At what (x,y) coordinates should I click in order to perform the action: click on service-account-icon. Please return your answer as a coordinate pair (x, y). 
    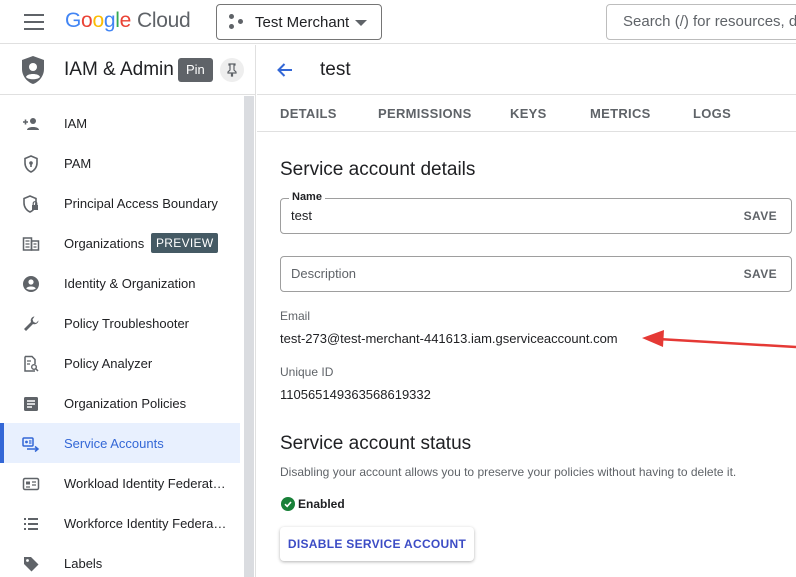
    Looking at the image, I should click on (31, 445).